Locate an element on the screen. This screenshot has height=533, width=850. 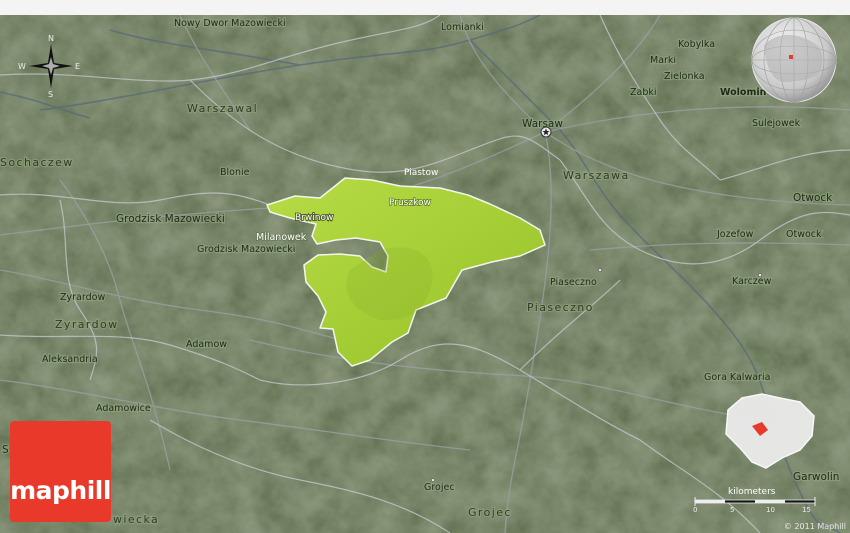
place-label-grodzisk-town: Grodzisk Mazowiecki is located at coordinates (246, 249).